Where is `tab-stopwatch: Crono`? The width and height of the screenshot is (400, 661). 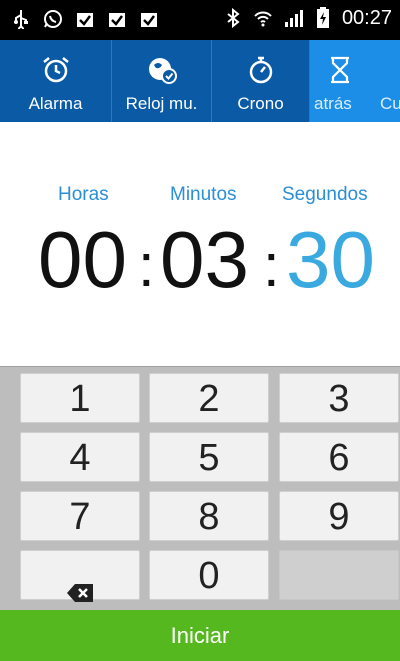
tab-stopwatch: Crono is located at coordinates (261, 81).